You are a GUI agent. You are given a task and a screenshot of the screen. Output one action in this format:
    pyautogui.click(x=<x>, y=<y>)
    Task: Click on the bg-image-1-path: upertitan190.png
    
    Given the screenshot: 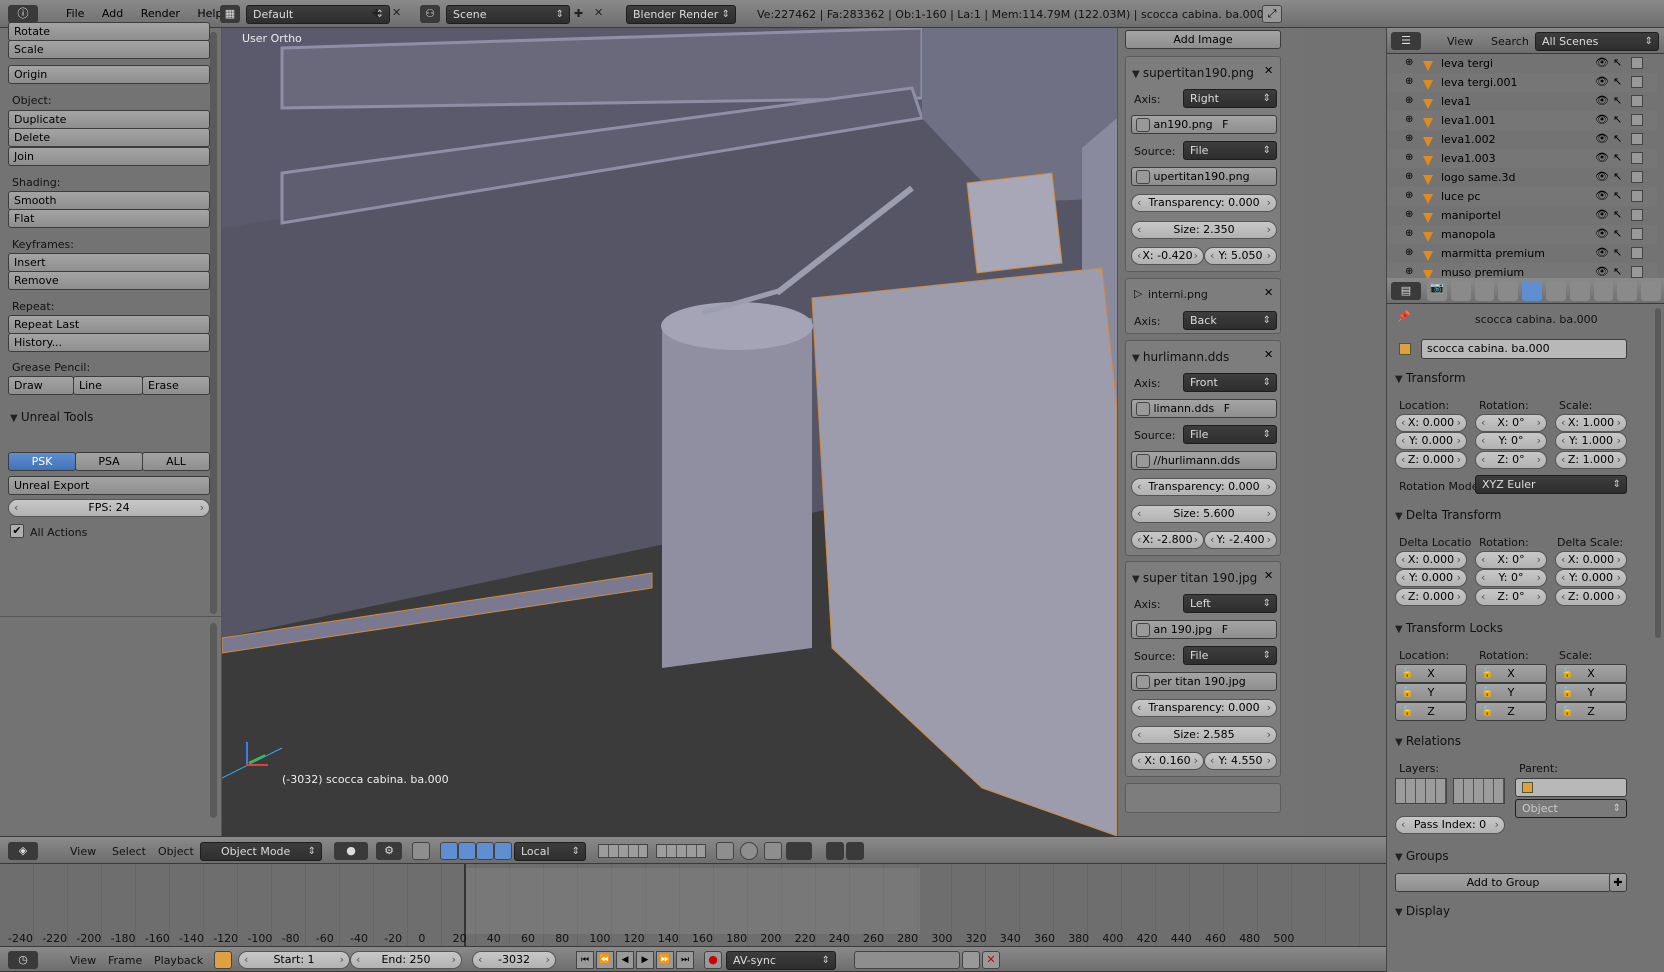 What is the action you would take?
    pyautogui.click(x=1204, y=176)
    